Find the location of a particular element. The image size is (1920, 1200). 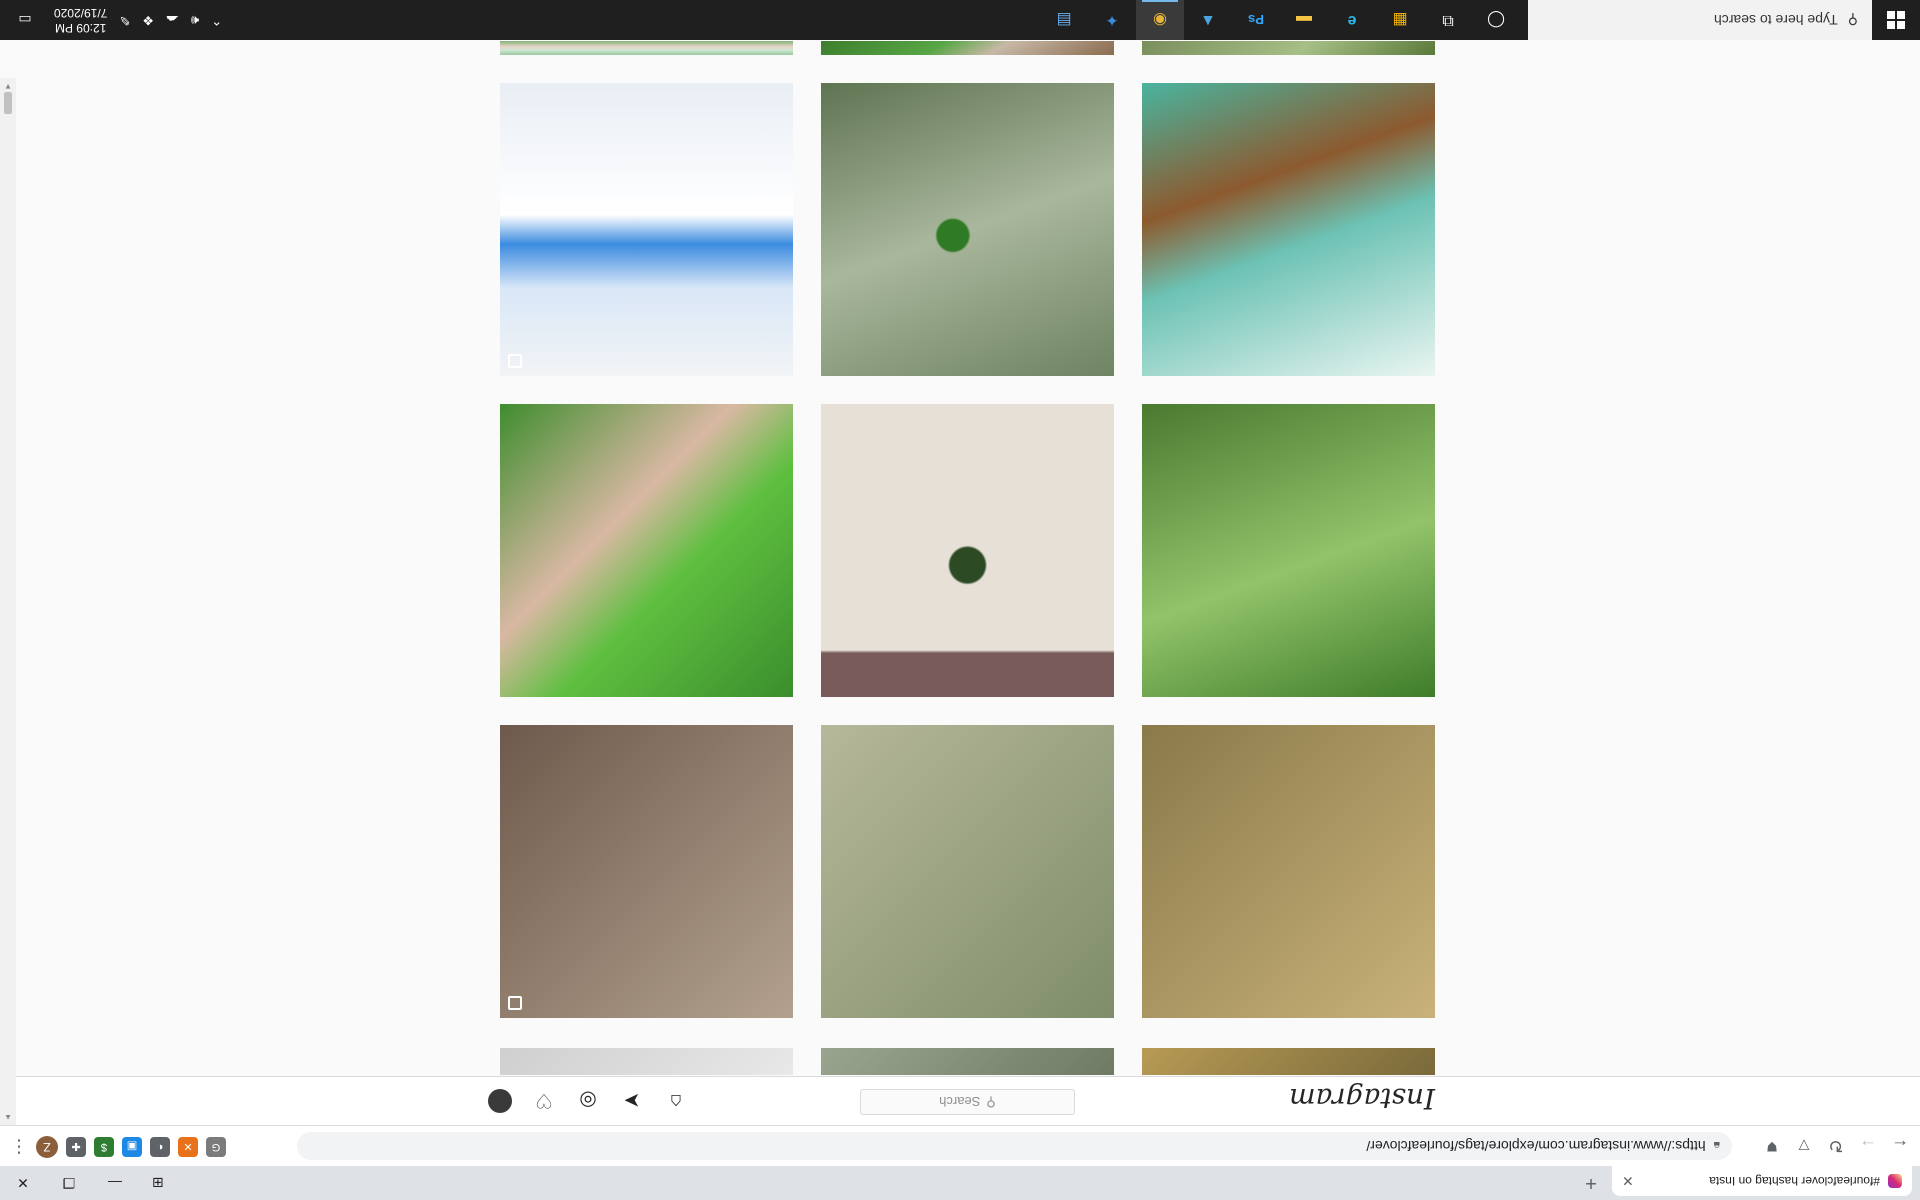

home-icon: ⌂ is located at coordinates (676, 1101).